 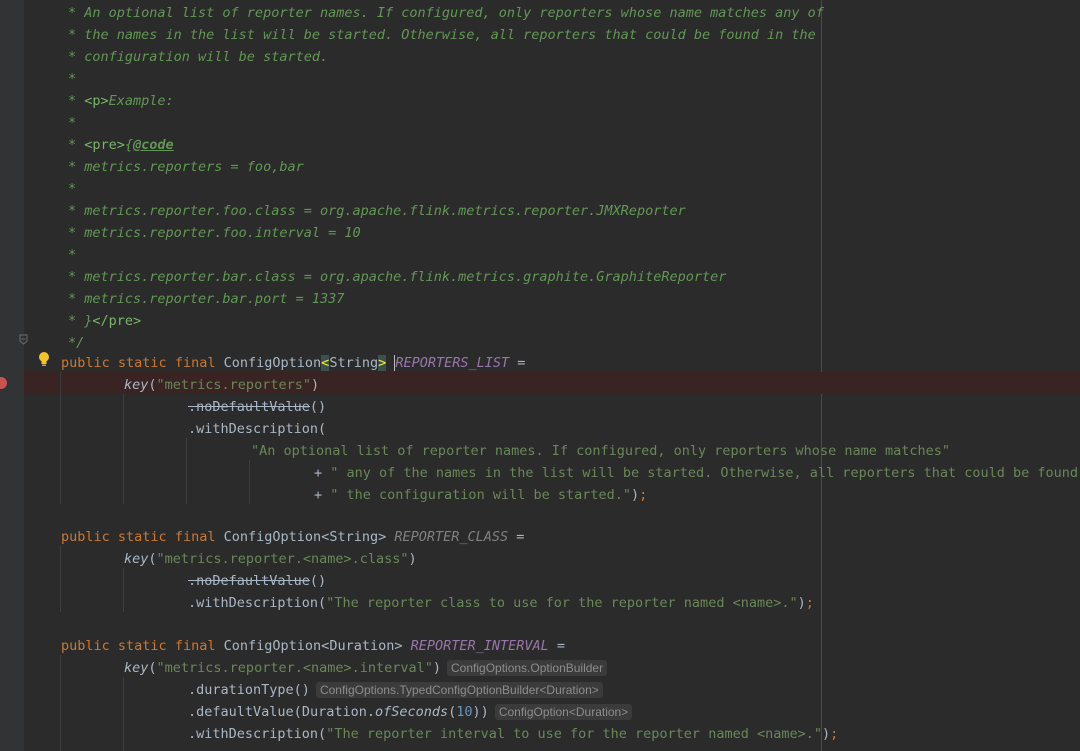 I want to click on string-literal: "metrics.reporter.<name>.interval", so click(x=294, y=668).